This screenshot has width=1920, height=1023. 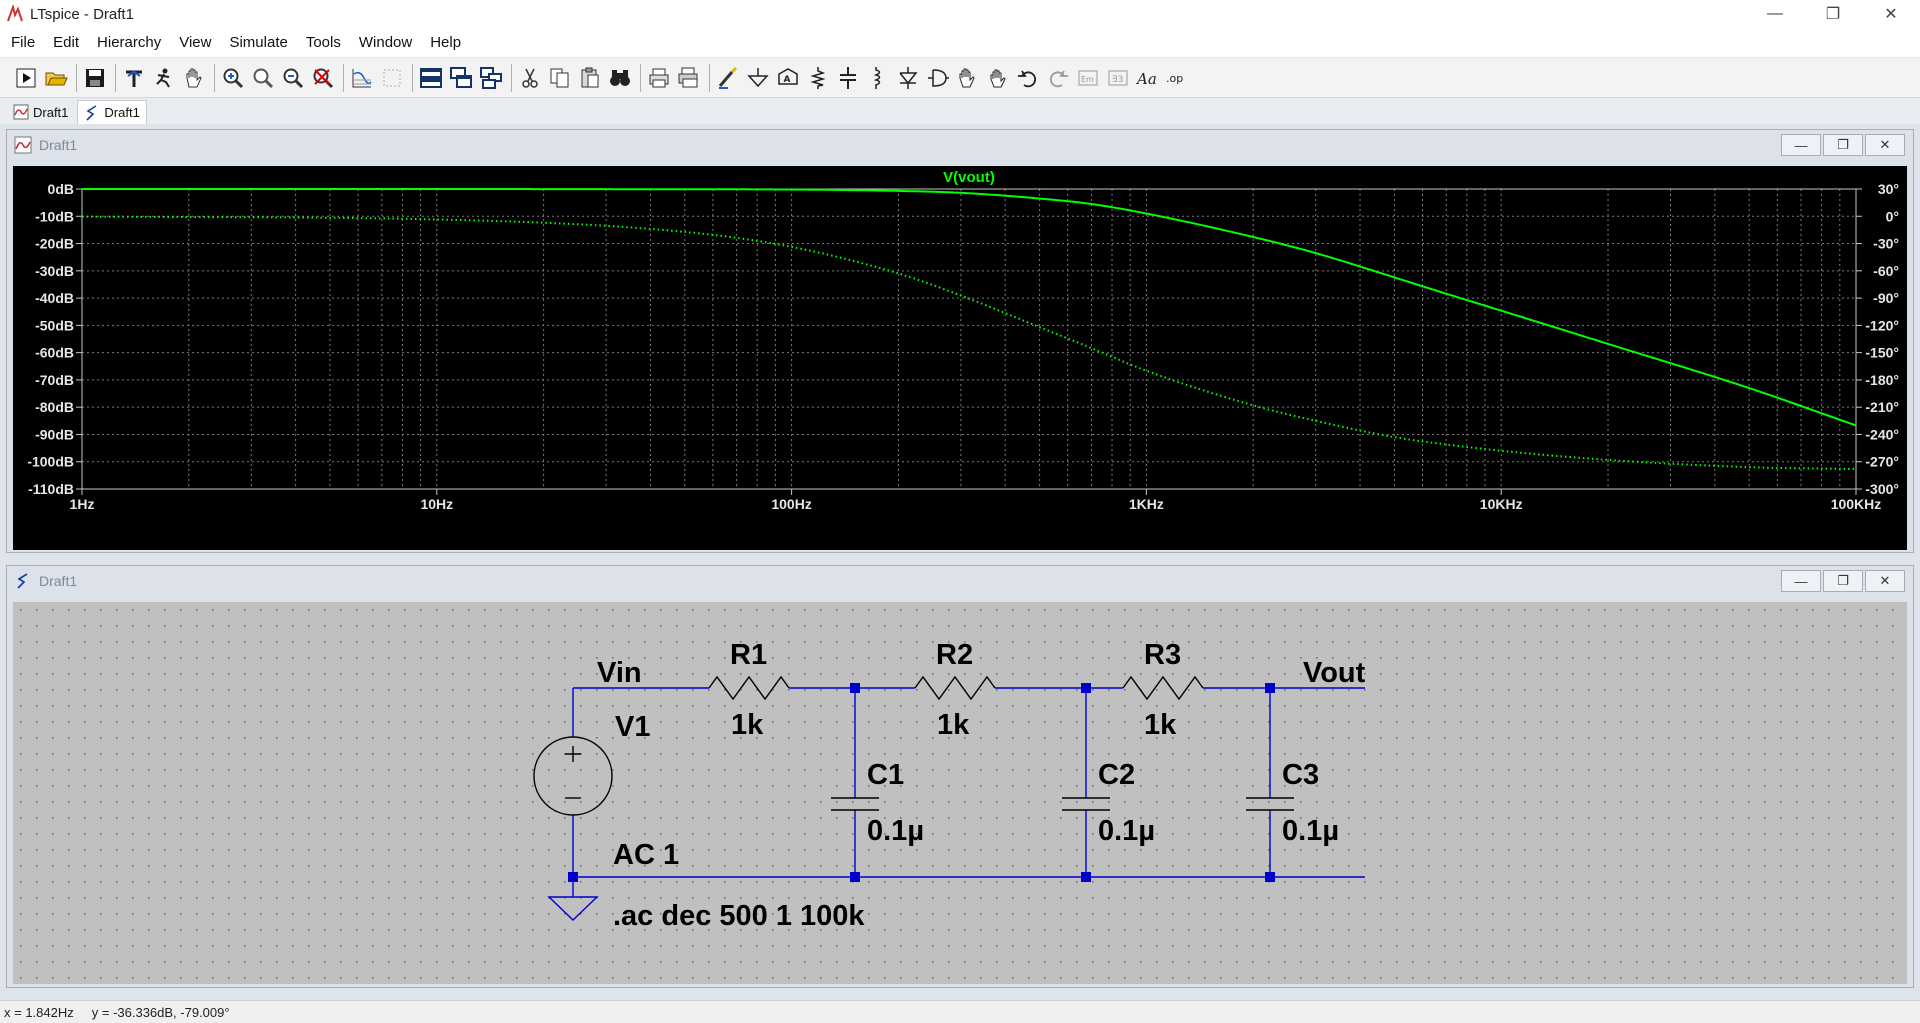 What do you see at coordinates (559, 78) in the screenshot?
I see `copy-icon` at bounding box center [559, 78].